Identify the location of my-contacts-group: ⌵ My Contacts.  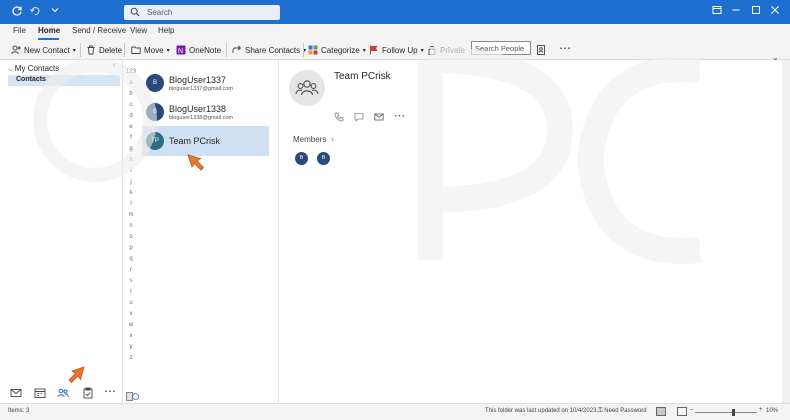
(33, 69).